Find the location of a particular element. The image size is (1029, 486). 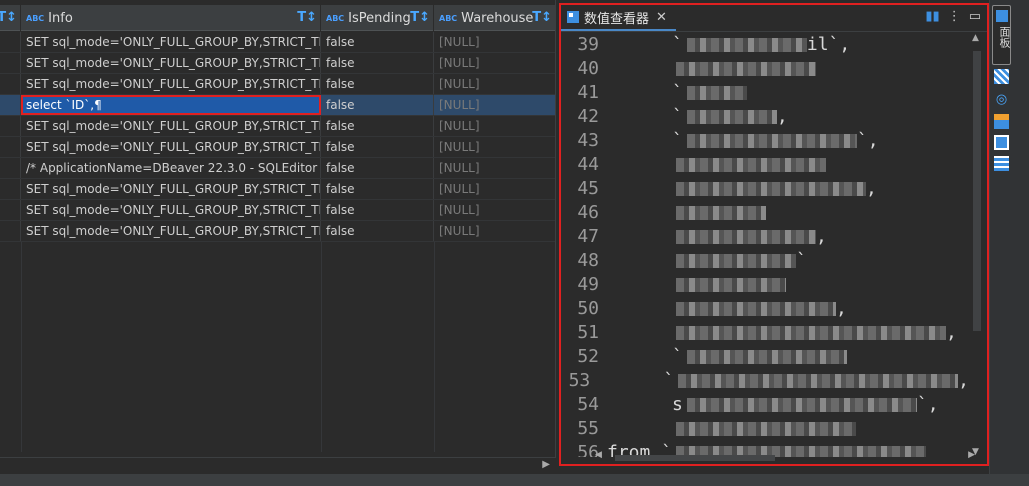

metadata-icon is located at coordinates (1001, 163).